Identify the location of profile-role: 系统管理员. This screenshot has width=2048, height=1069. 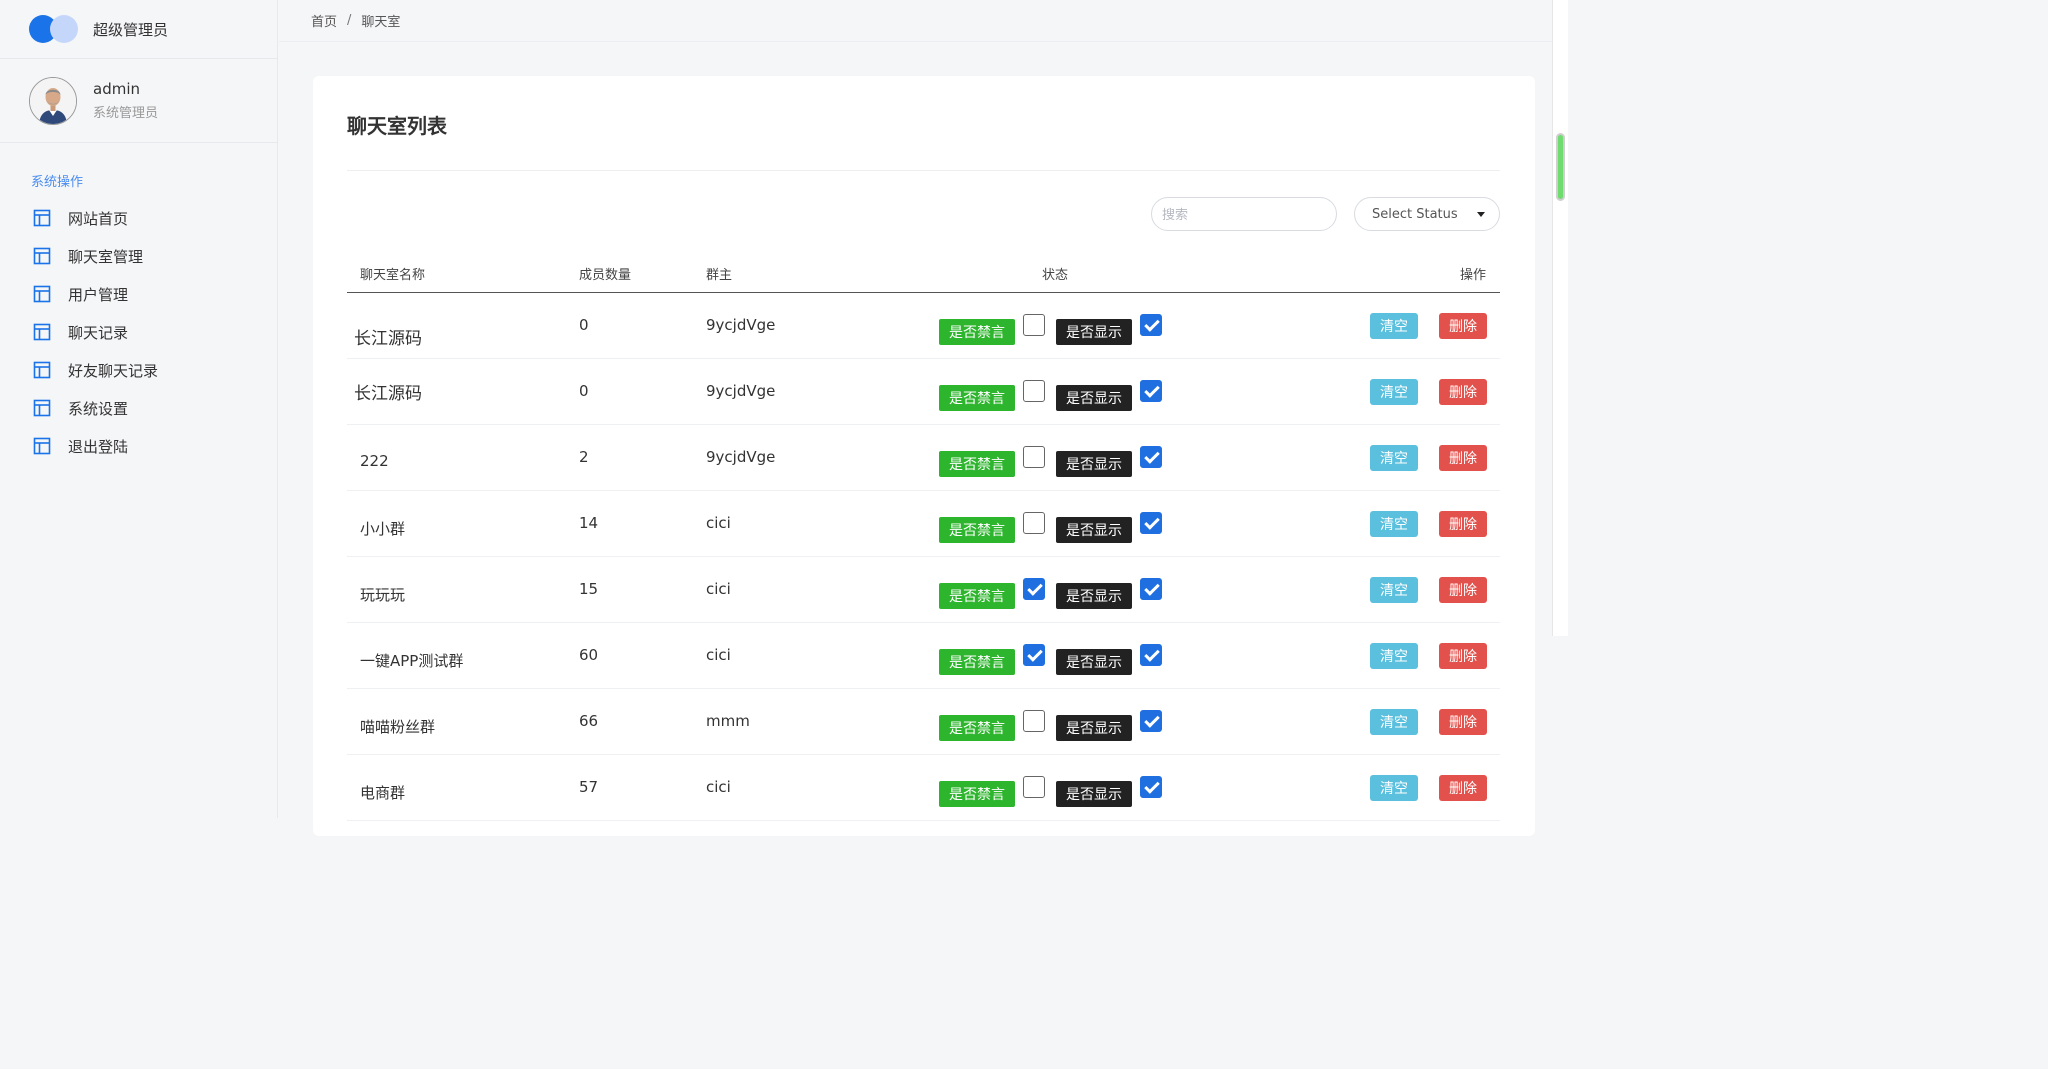
(126, 113).